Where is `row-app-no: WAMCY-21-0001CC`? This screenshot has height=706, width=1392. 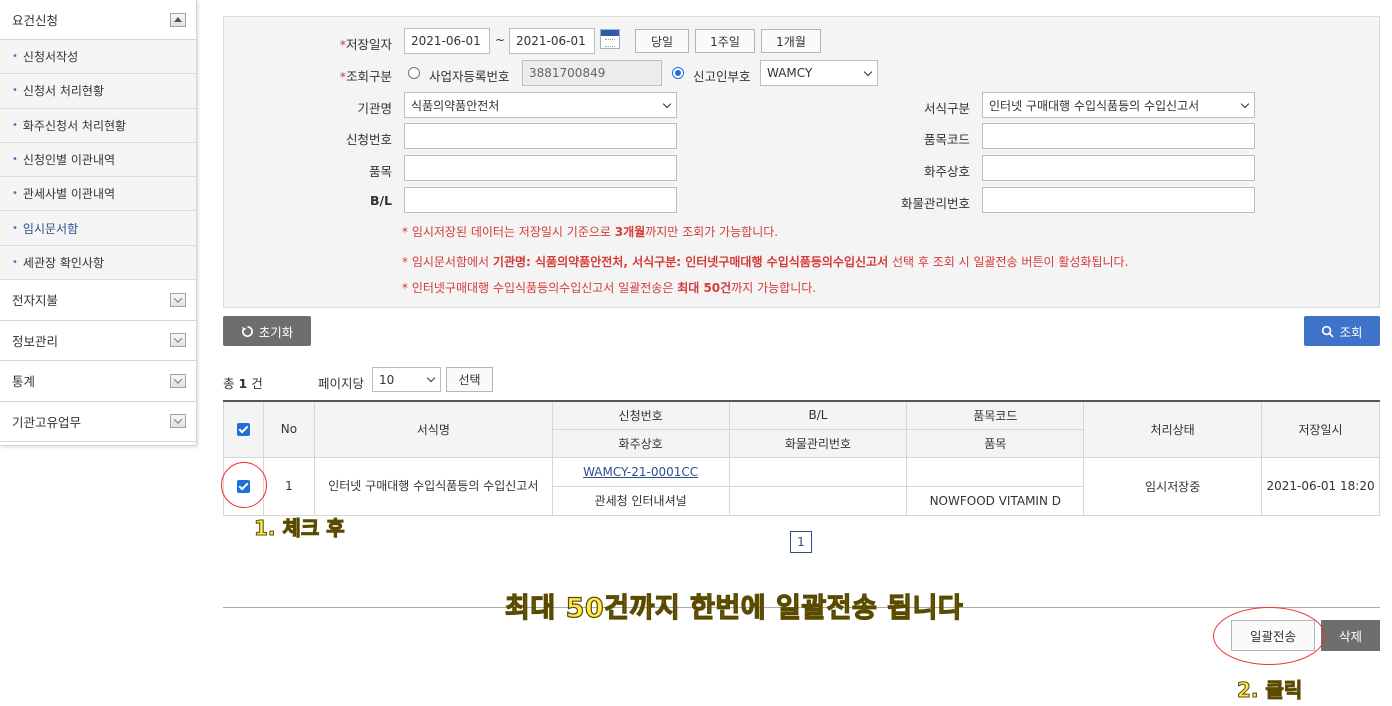 row-app-no: WAMCY-21-0001CC is located at coordinates (640, 471).